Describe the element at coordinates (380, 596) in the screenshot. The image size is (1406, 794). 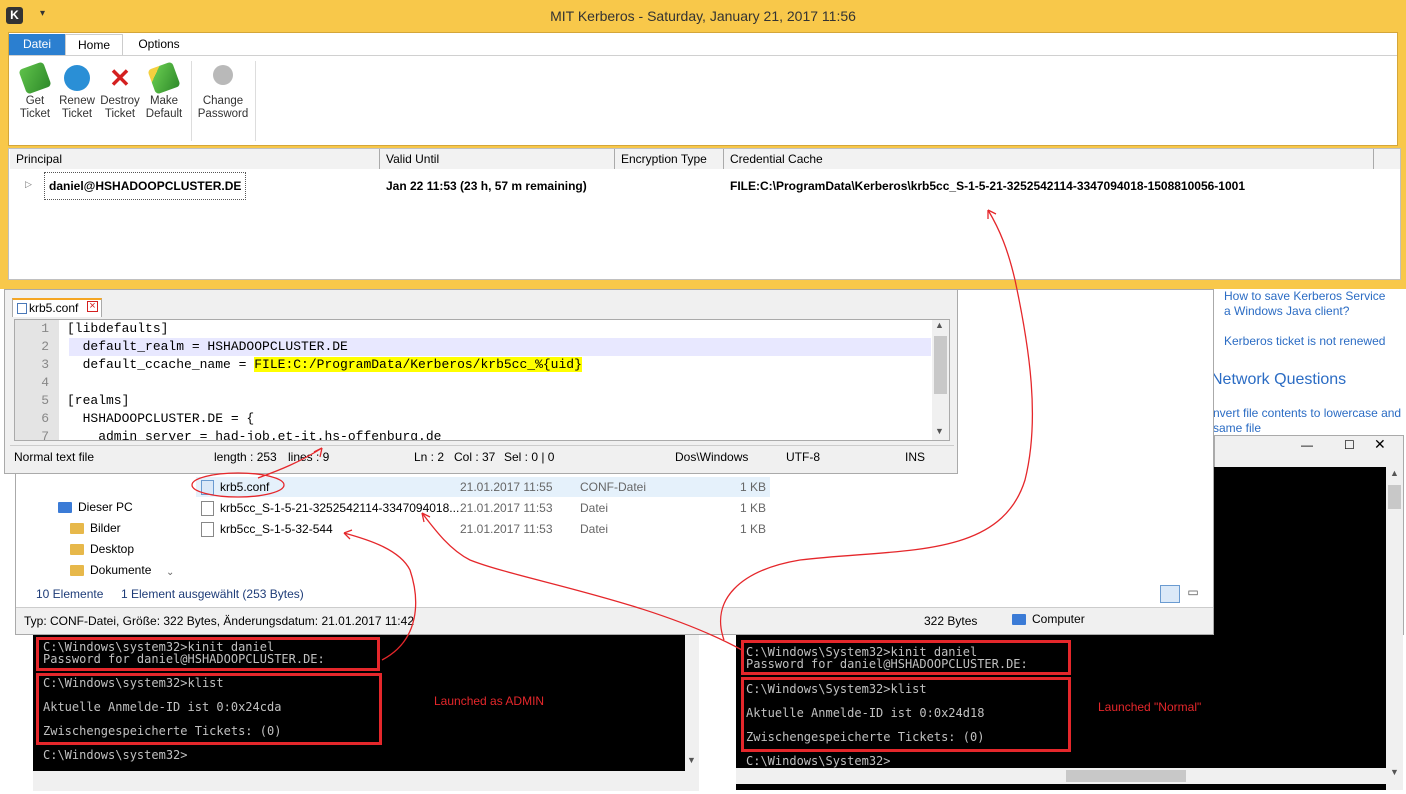
I see `arrow-admin-to-file` at that location.